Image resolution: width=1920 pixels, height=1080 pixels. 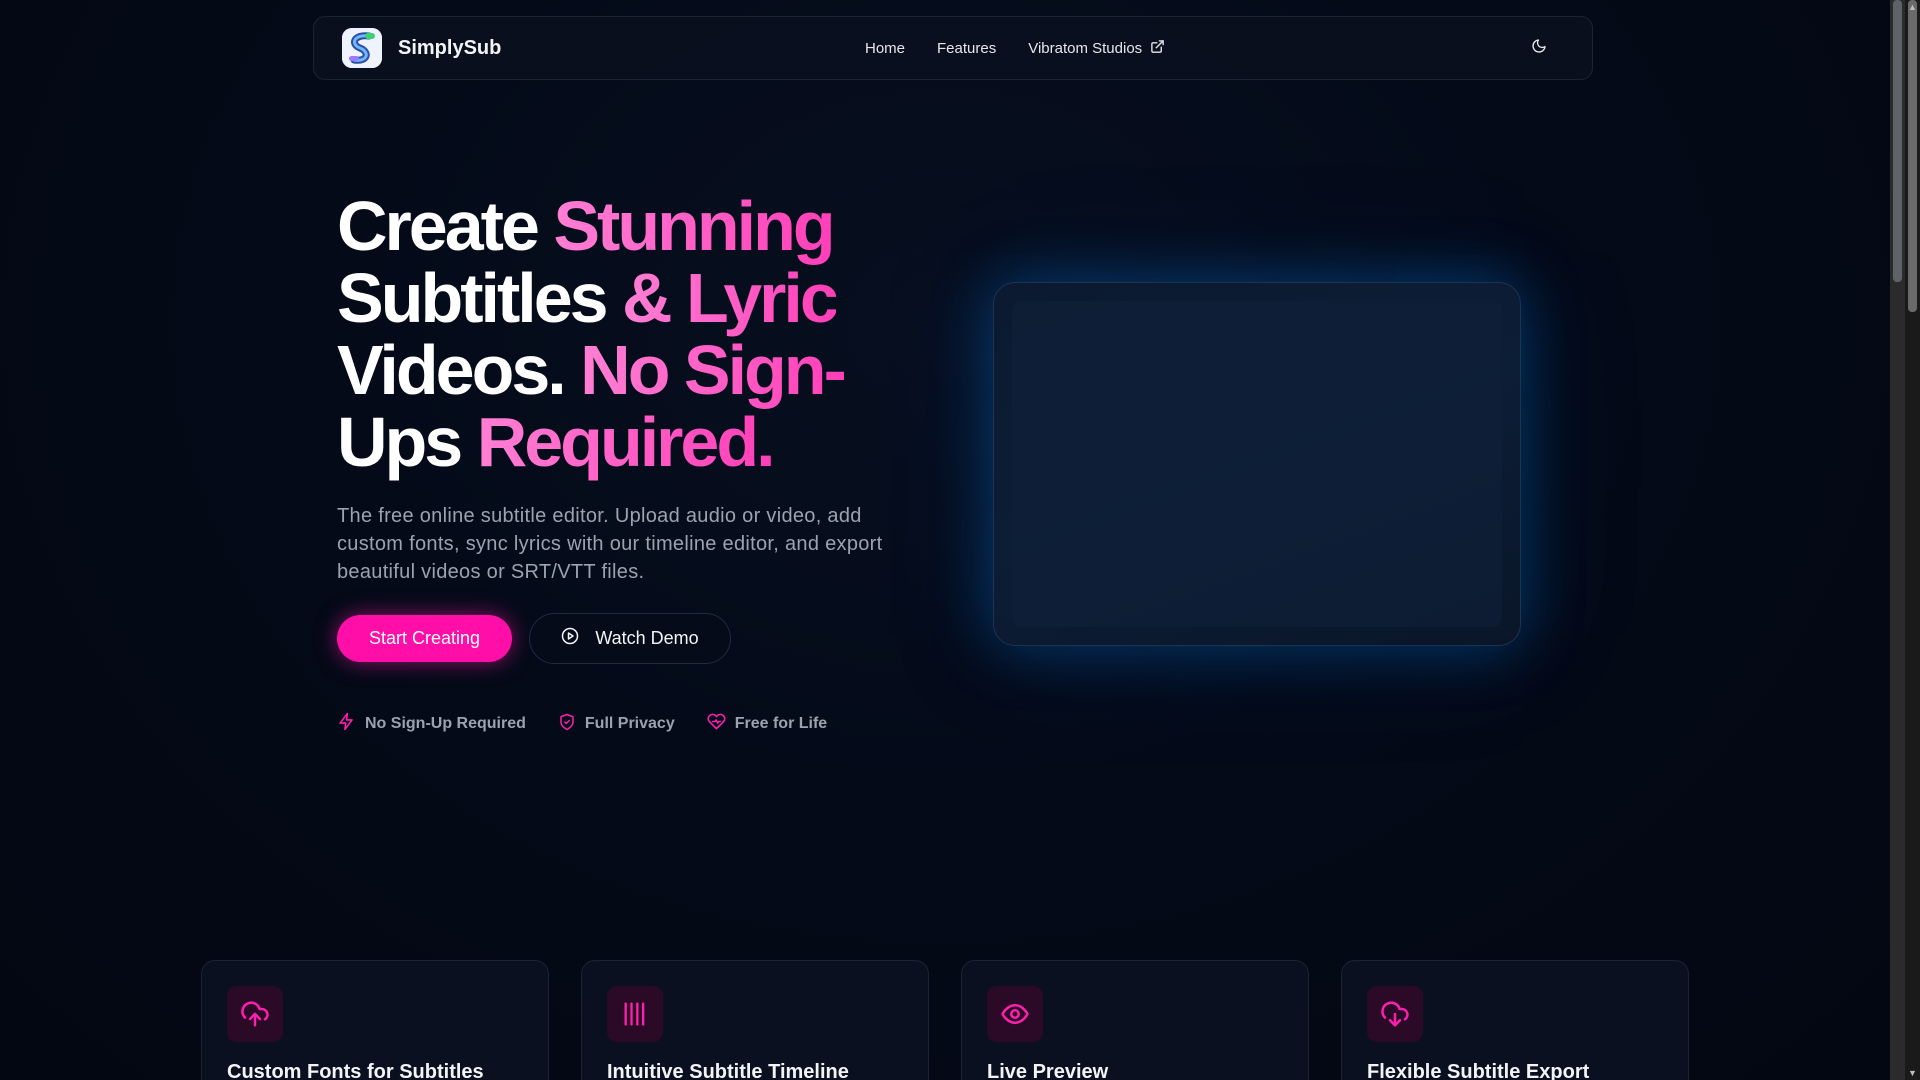 What do you see at coordinates (445, 723) in the screenshot?
I see `badge-label: No Sign-Up Required` at bounding box center [445, 723].